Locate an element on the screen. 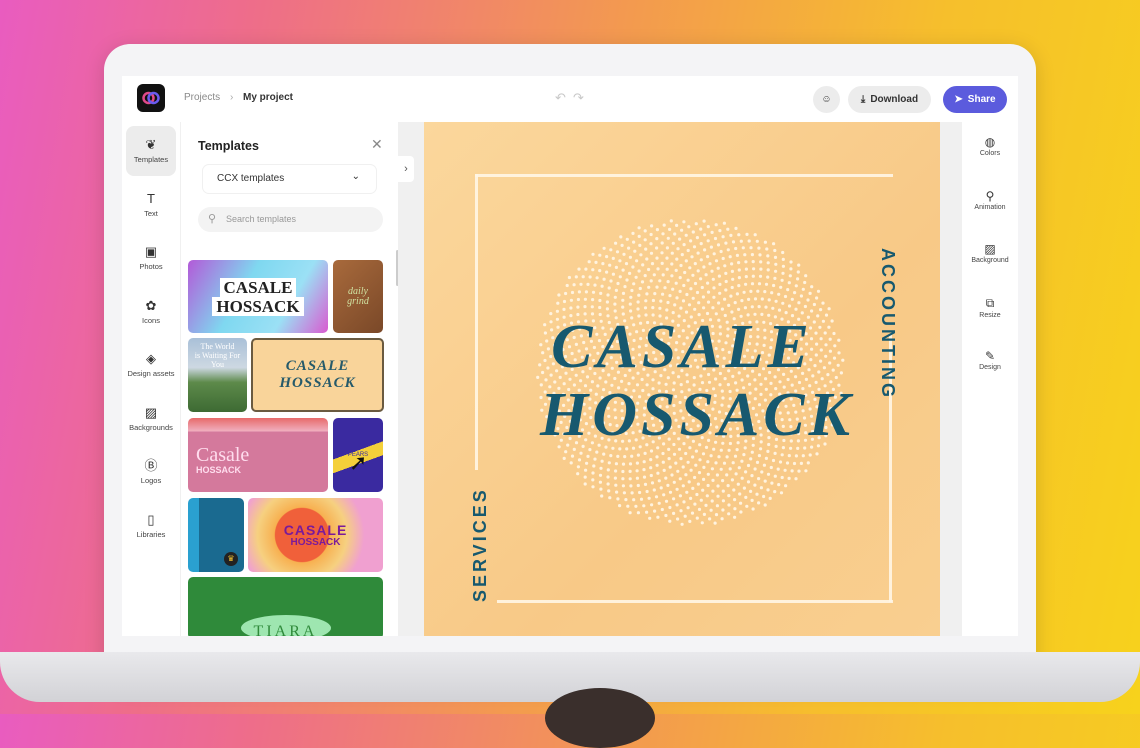 The height and width of the screenshot is (748, 1140). templates-icon: ❦ is located at coordinates (151, 144).